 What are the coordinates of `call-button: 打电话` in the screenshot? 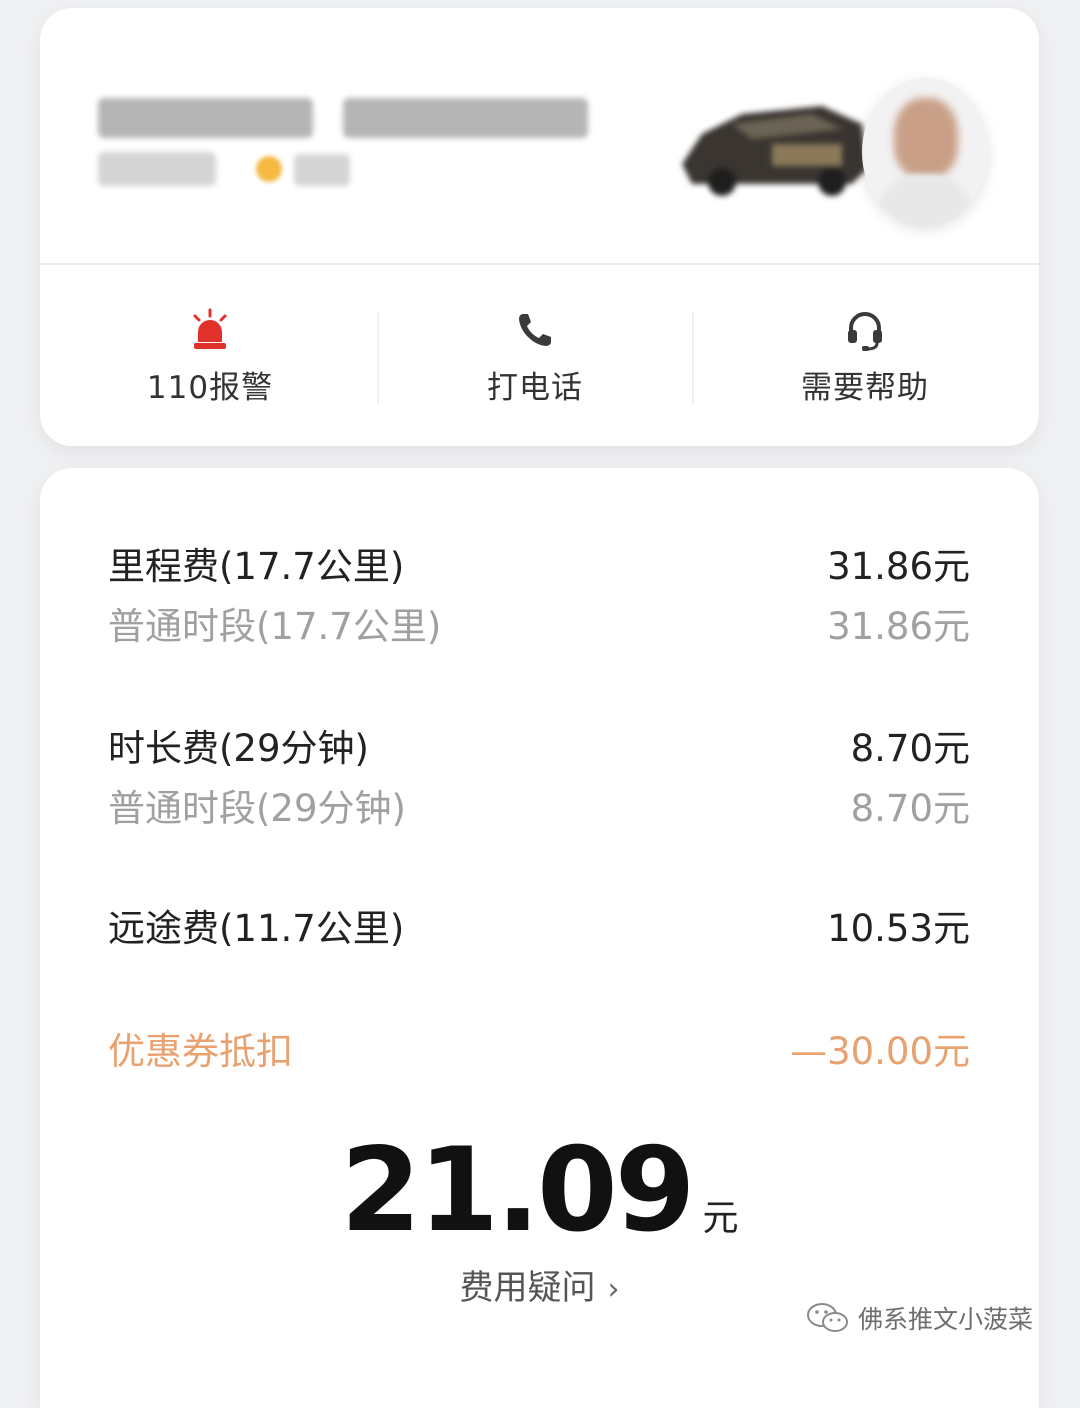 It's located at (535, 363).